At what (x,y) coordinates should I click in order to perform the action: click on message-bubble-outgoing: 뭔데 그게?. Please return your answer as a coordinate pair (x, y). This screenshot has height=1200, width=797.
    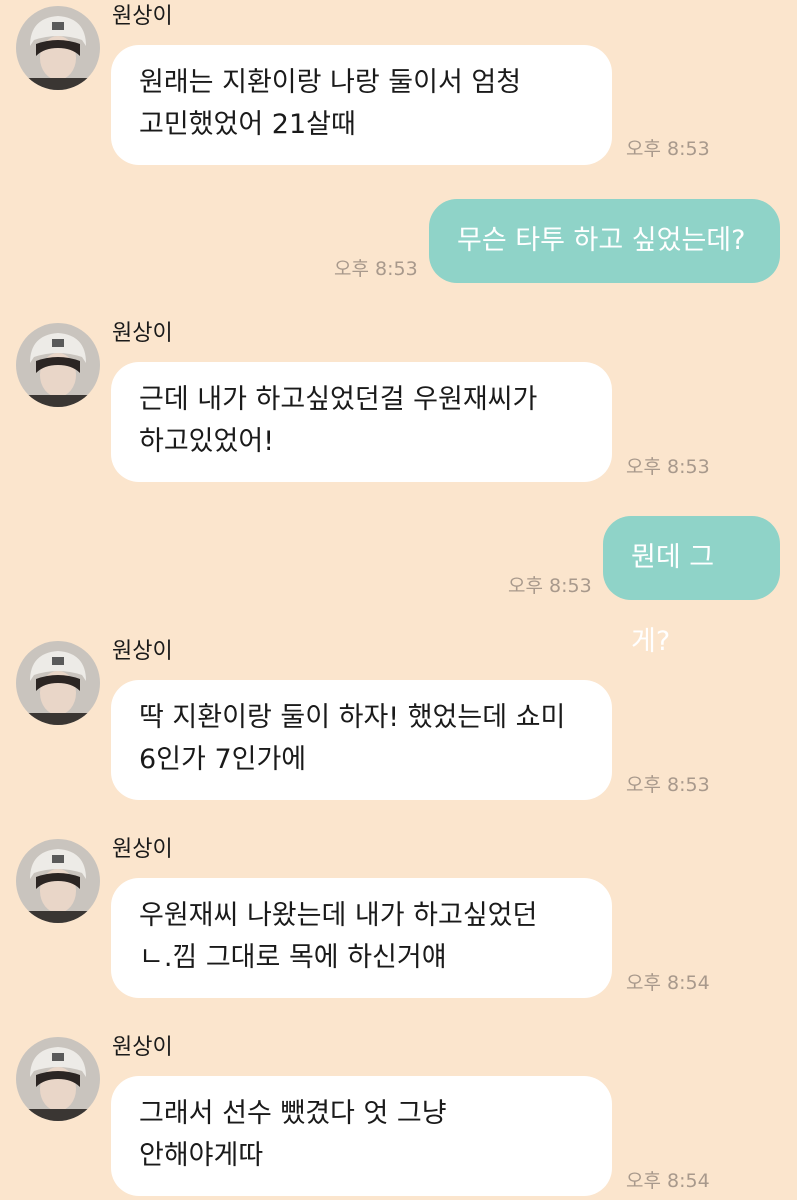
    Looking at the image, I should click on (691, 586).